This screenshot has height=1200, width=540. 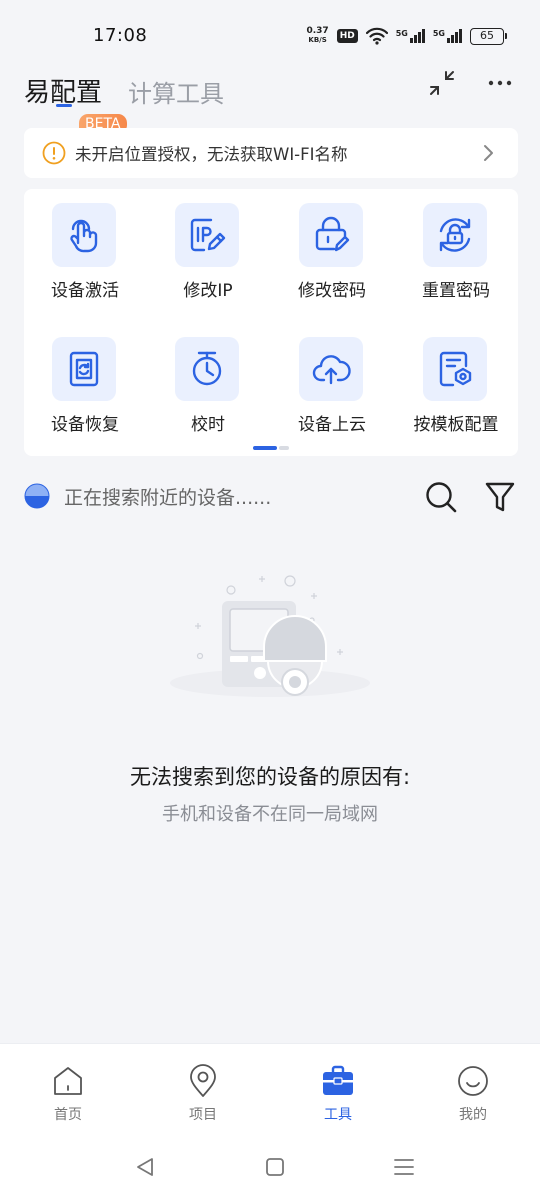 I want to click on nav-home: 首页, so click(x=68, y=1099).